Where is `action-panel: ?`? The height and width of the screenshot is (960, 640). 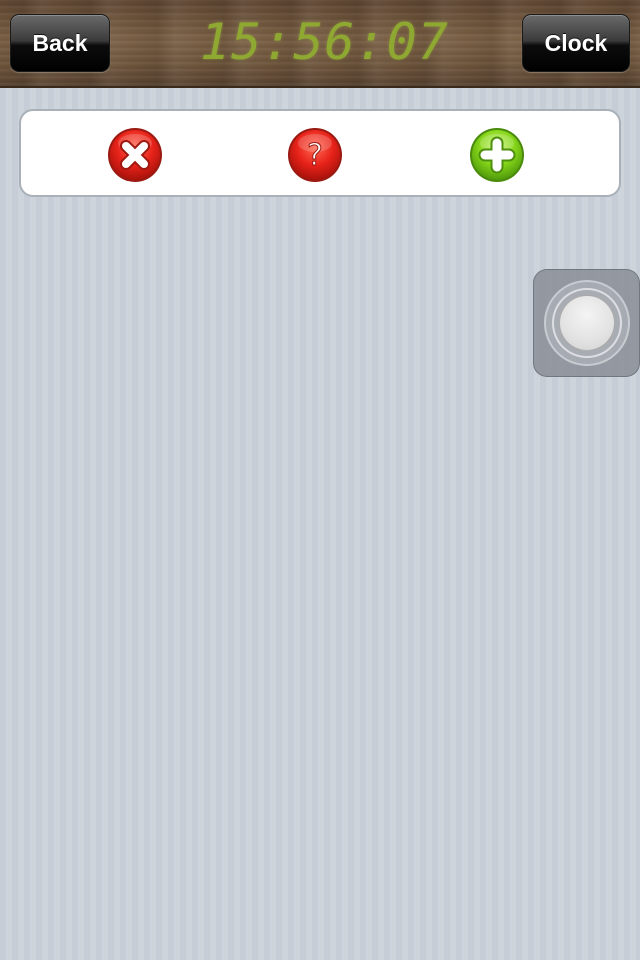 action-panel: ? is located at coordinates (320, 153).